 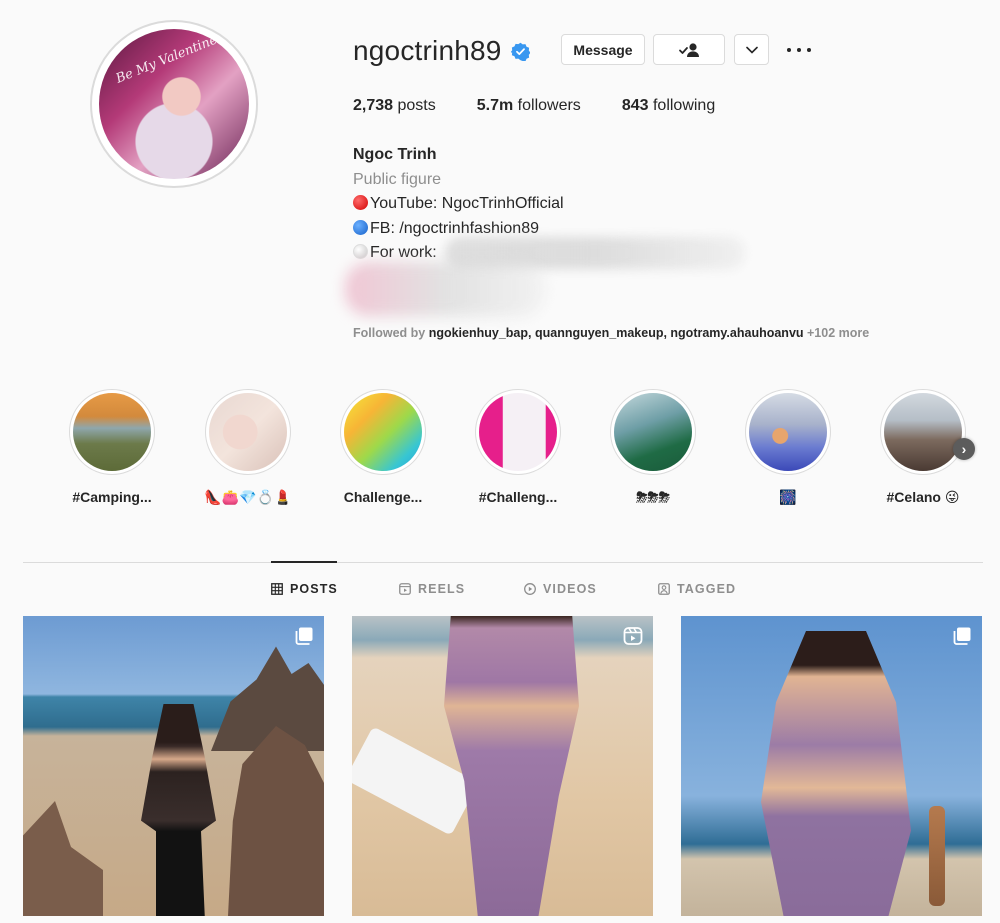 I want to click on chevron-down-icon, so click(x=751, y=50).